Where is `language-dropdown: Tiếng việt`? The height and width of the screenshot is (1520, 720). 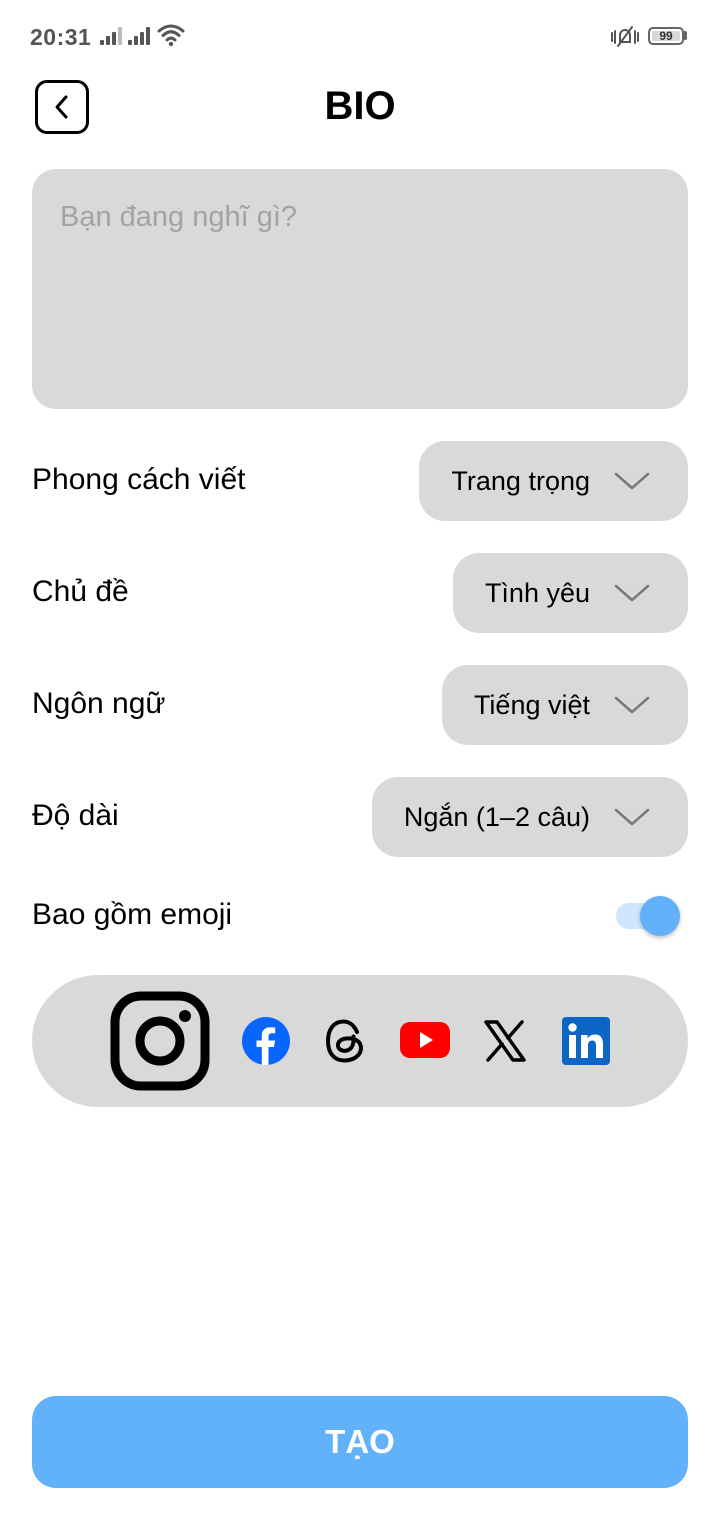 language-dropdown: Tiếng việt is located at coordinates (564, 705).